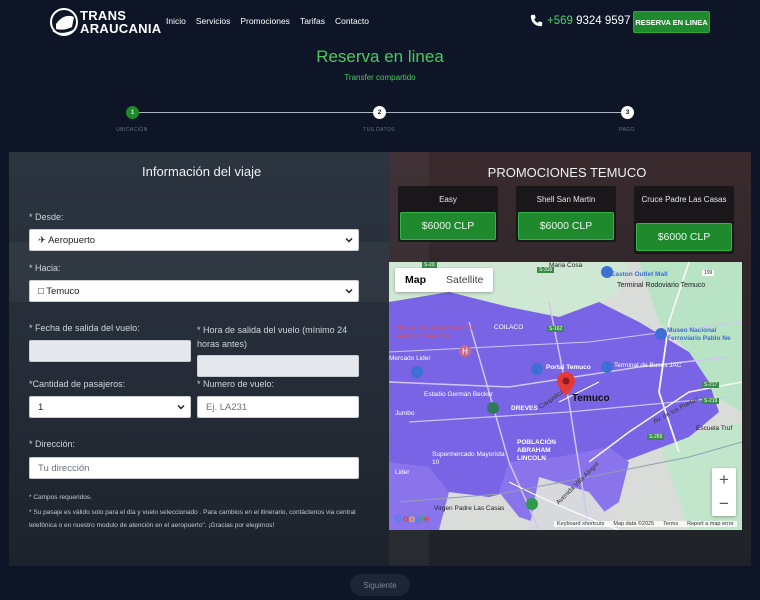 The width and height of the screenshot is (760, 600). I want to click on direccion-input: Tu dirección, so click(194, 468).